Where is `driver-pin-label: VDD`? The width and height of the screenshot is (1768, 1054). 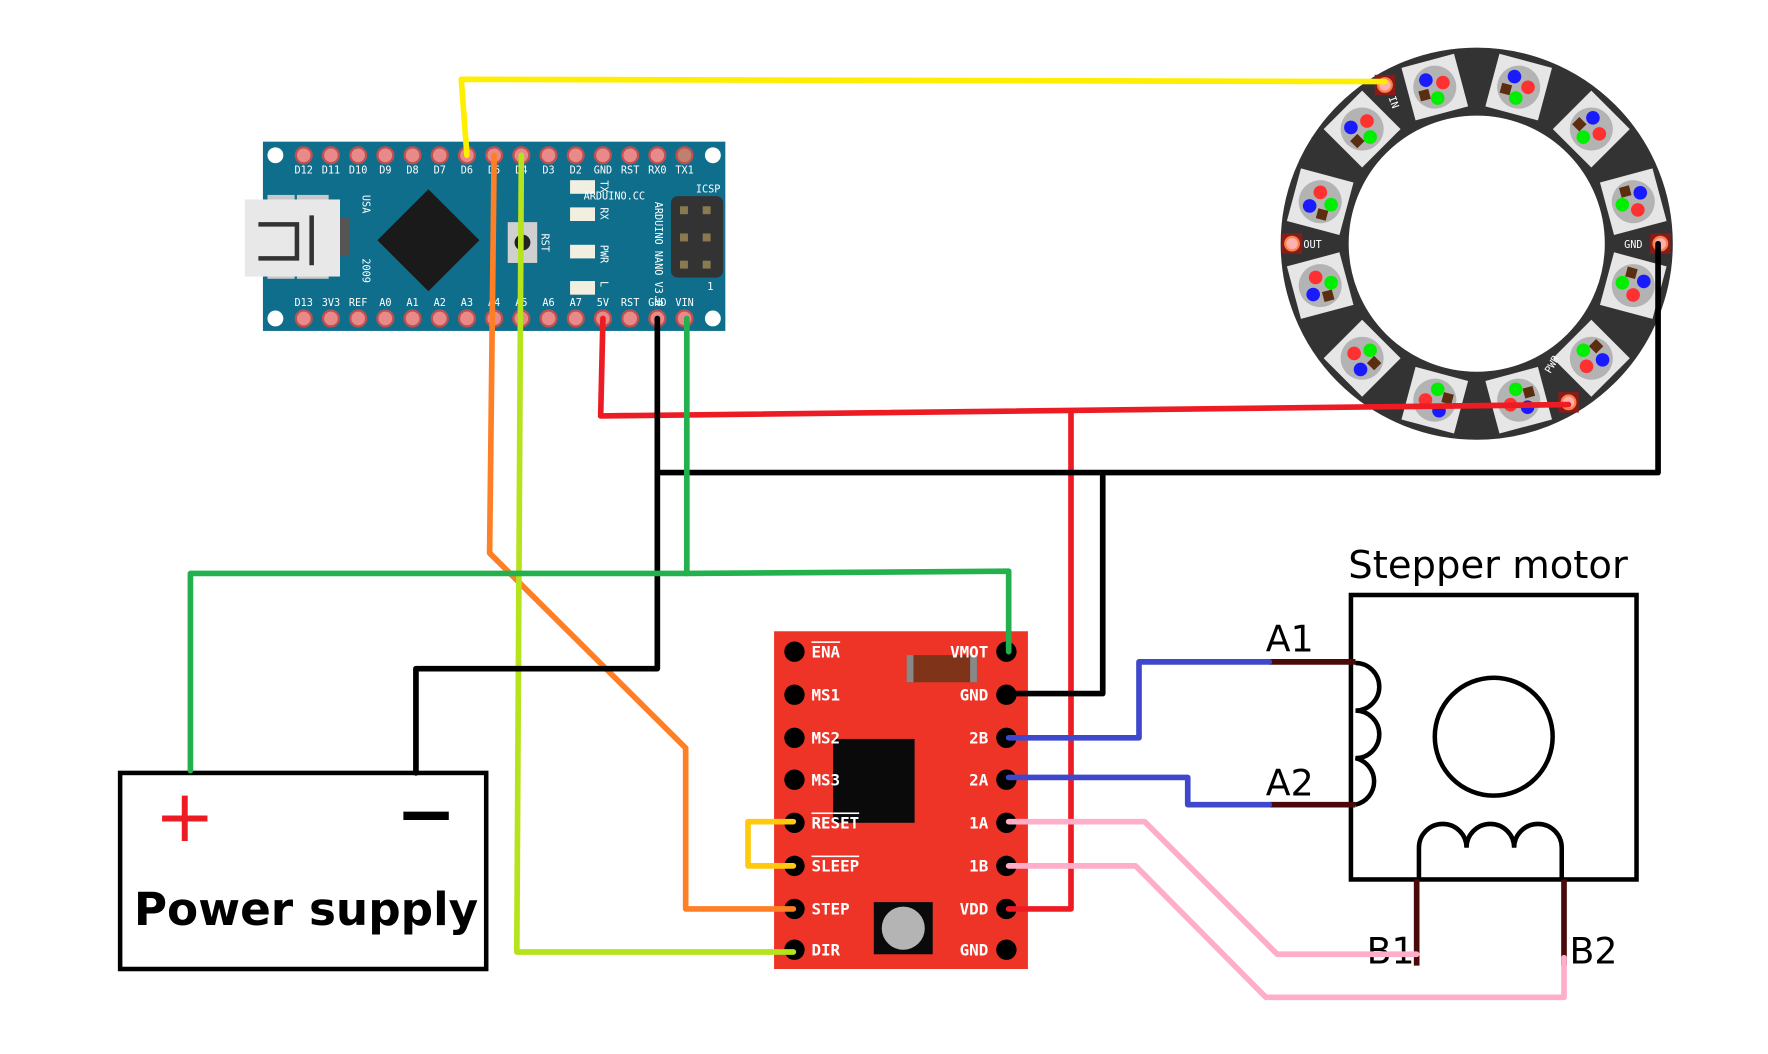
driver-pin-label: VDD is located at coordinates (974, 909).